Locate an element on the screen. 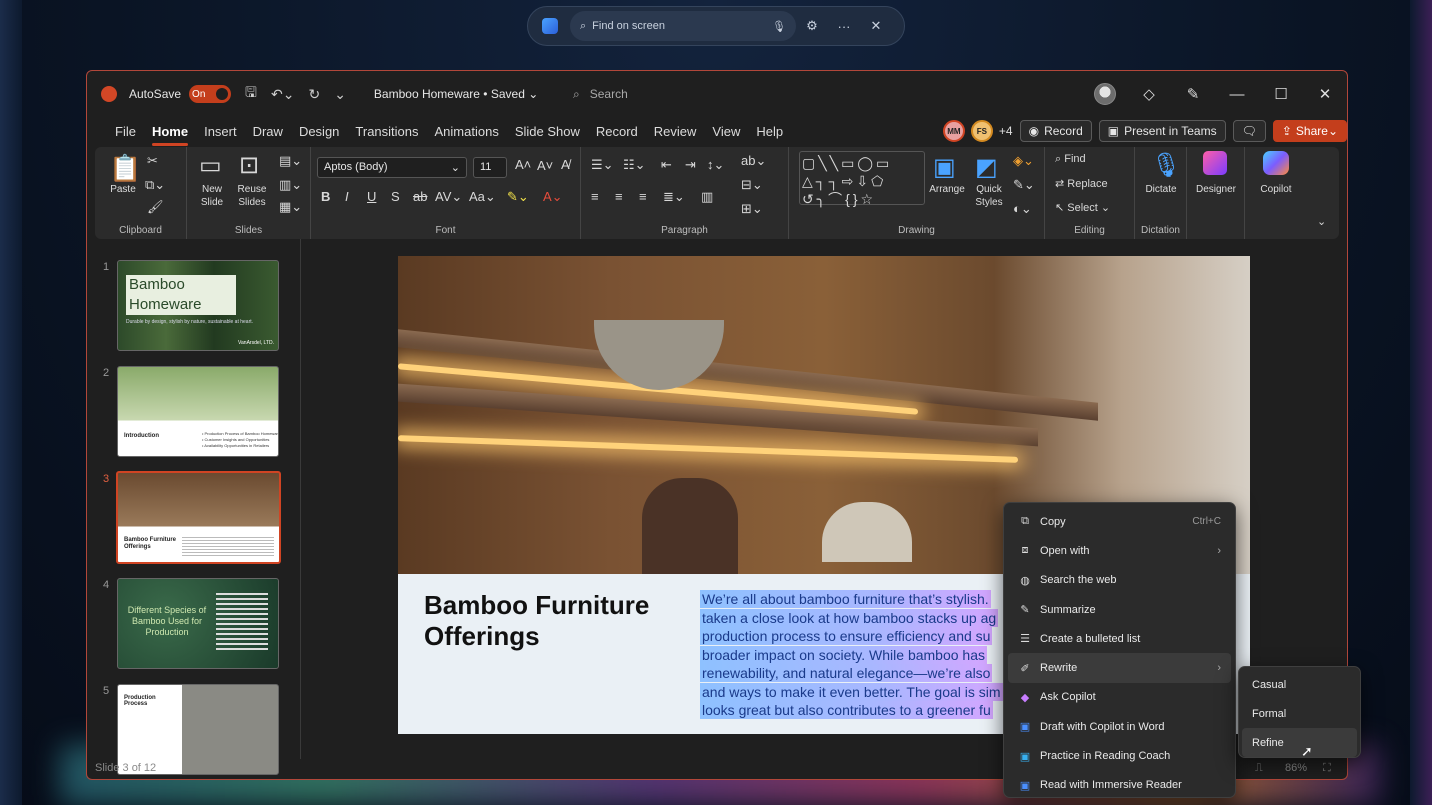 Image resolution: width=1432 pixels, height=805 pixels. designer-button: Designer is located at coordinates (1216, 189).